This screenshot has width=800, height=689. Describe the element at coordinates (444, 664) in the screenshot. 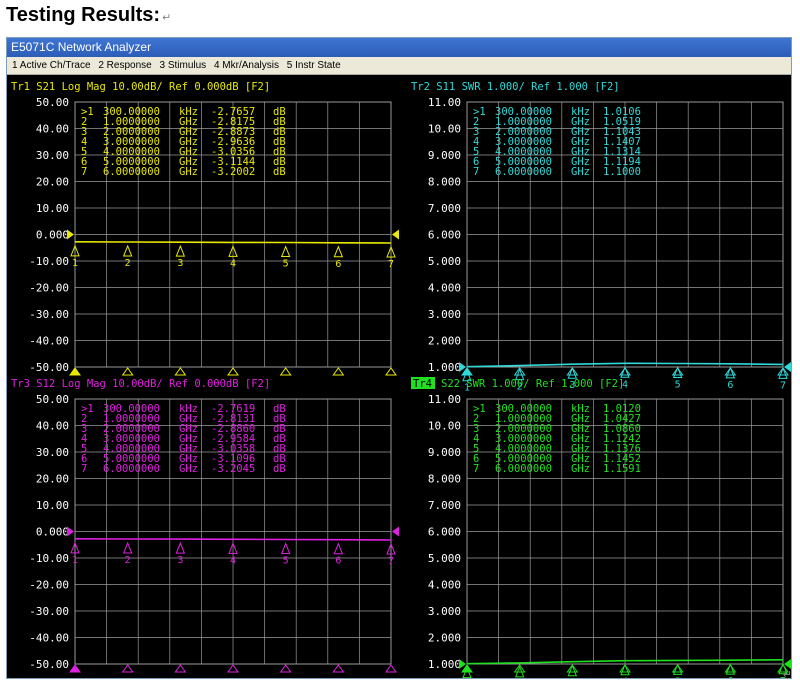

I see `y-tick-label: 1.000` at that location.